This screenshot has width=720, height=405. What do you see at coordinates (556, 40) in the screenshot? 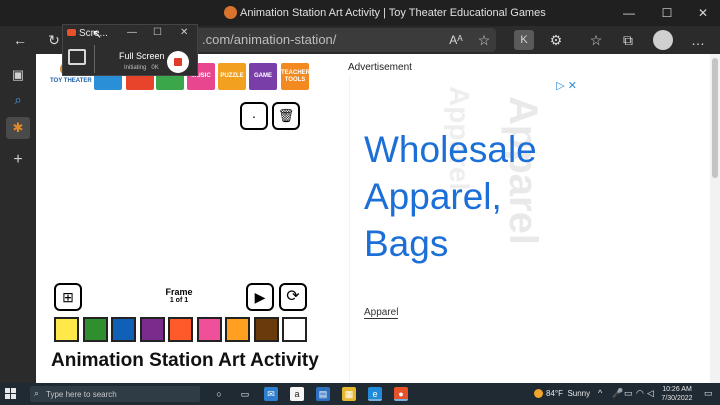
I see `extensions-icon: ⚙` at bounding box center [556, 40].